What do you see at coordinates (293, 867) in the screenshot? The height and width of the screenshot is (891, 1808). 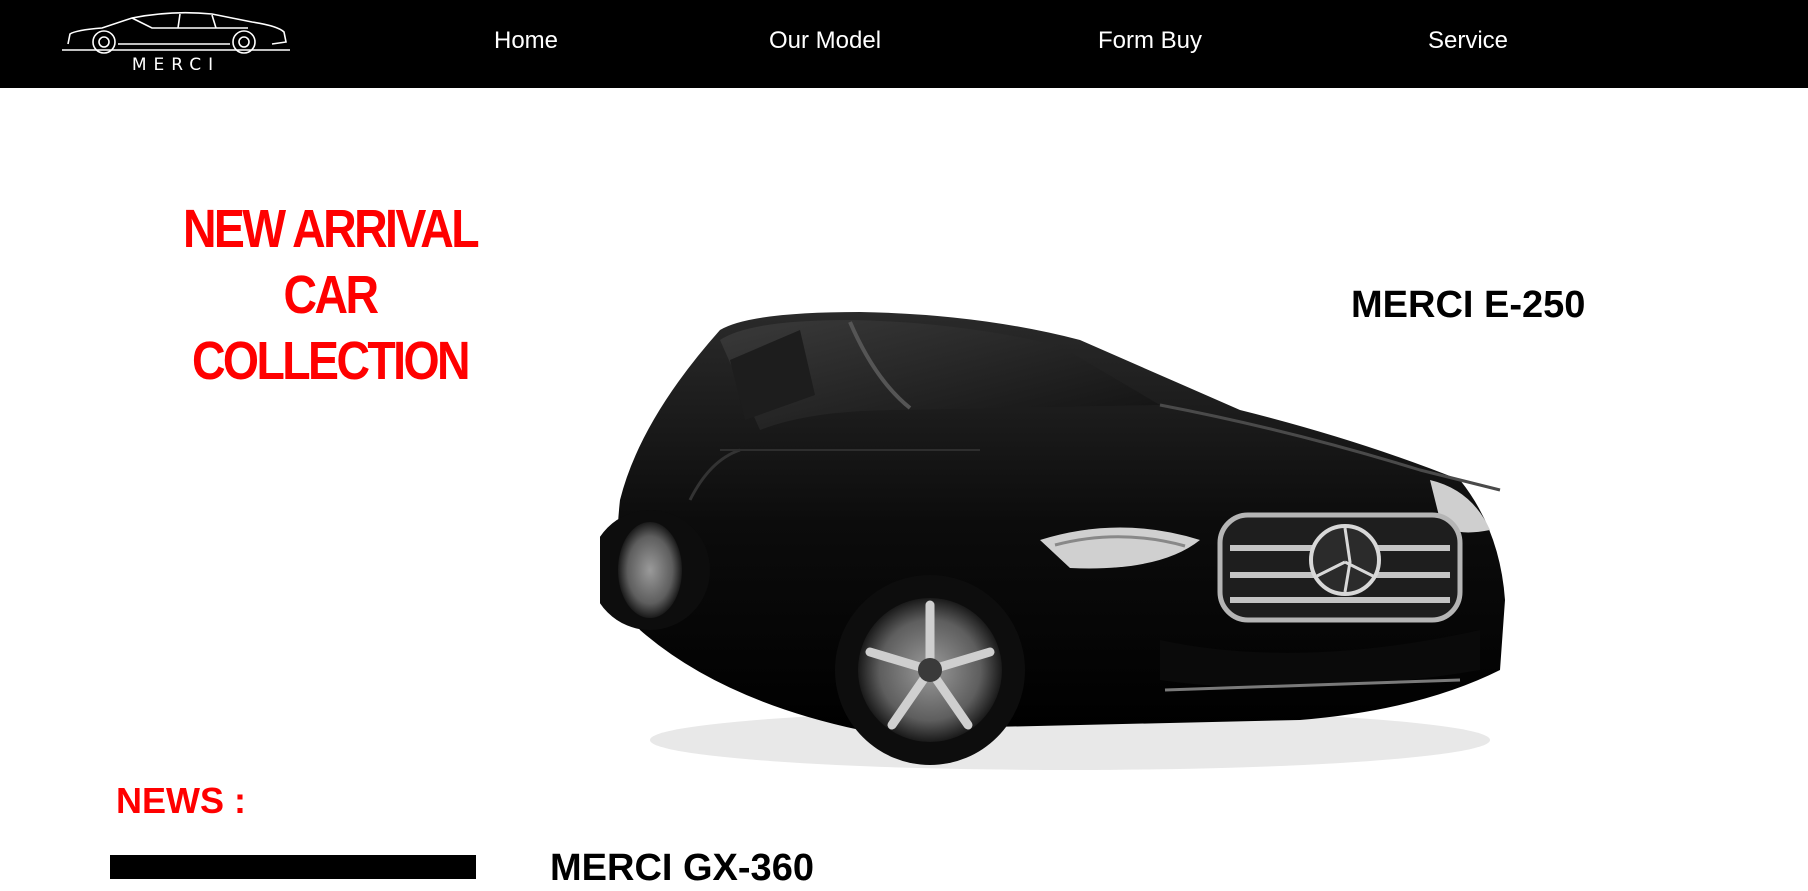 I see `news-image-placeholder` at bounding box center [293, 867].